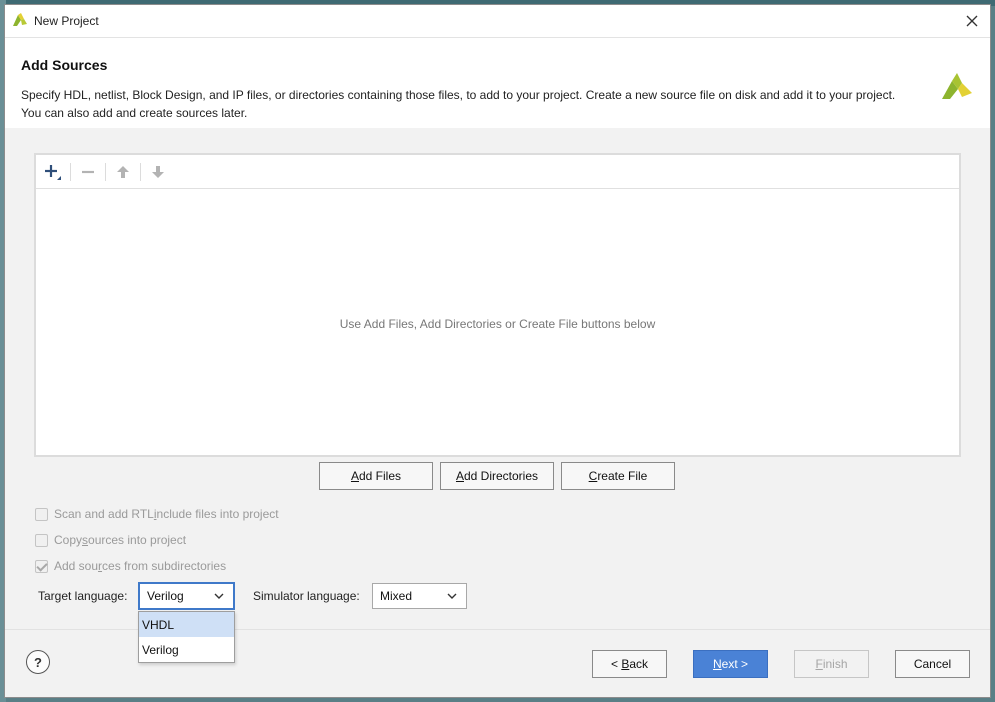  I want to click on window-title: New Project, so click(66, 21).